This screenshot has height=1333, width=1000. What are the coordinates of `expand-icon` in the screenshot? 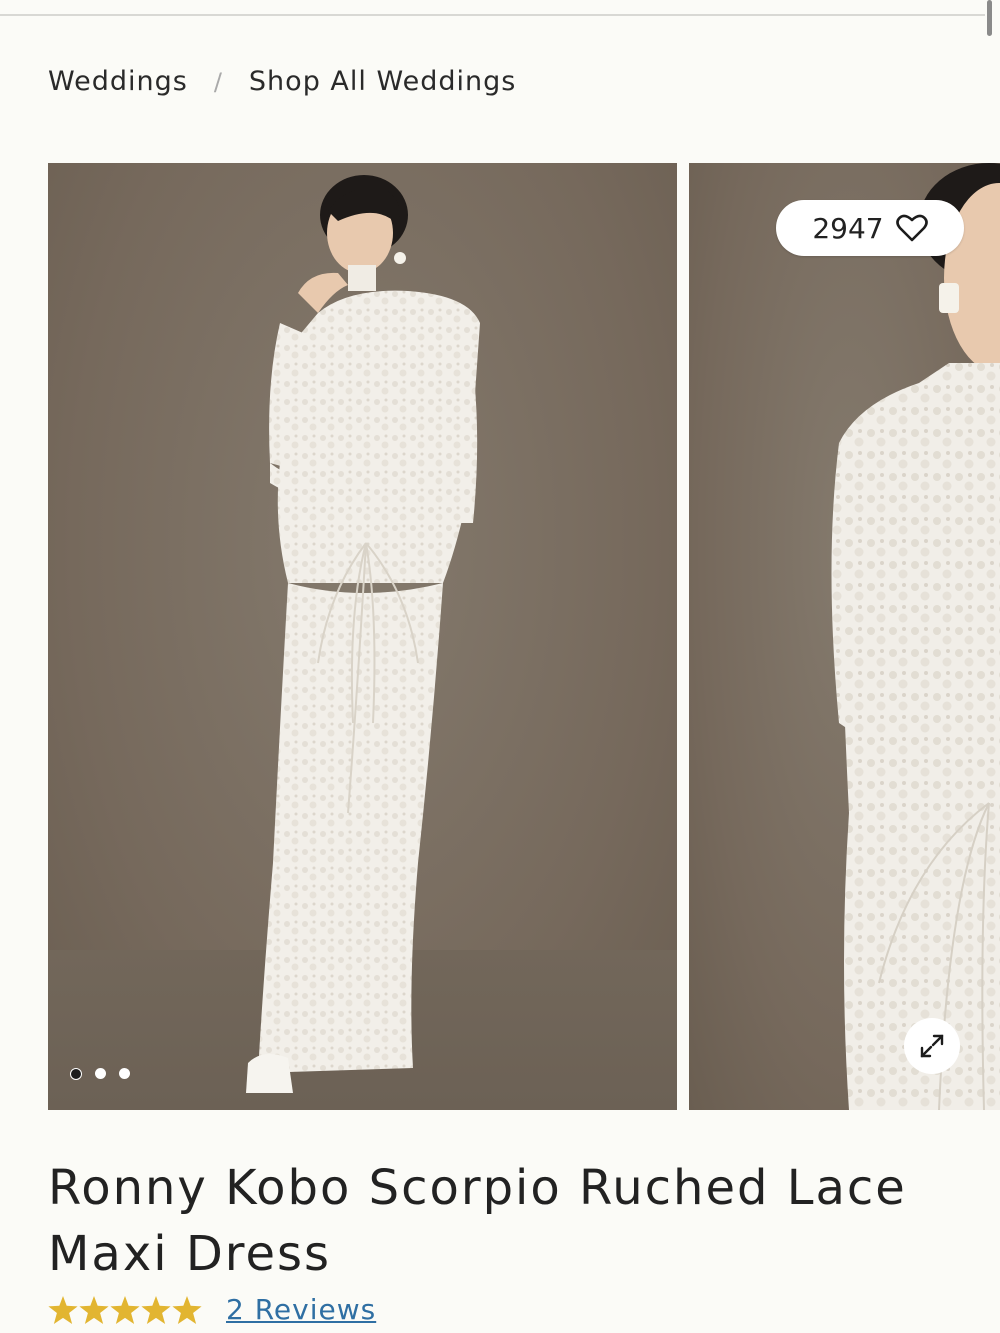 It's located at (932, 1046).